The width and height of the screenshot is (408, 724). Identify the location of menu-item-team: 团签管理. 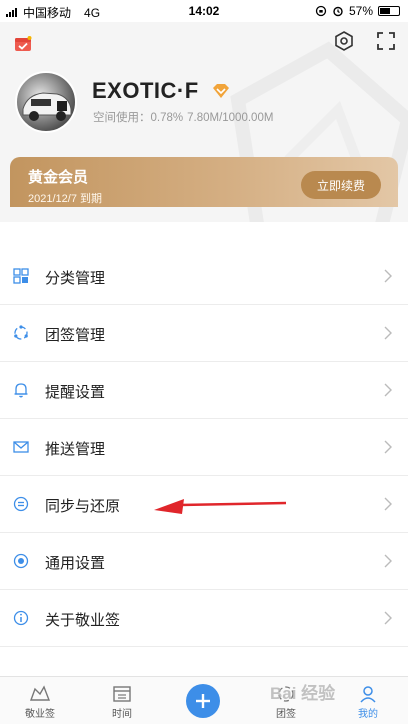
(204, 333).